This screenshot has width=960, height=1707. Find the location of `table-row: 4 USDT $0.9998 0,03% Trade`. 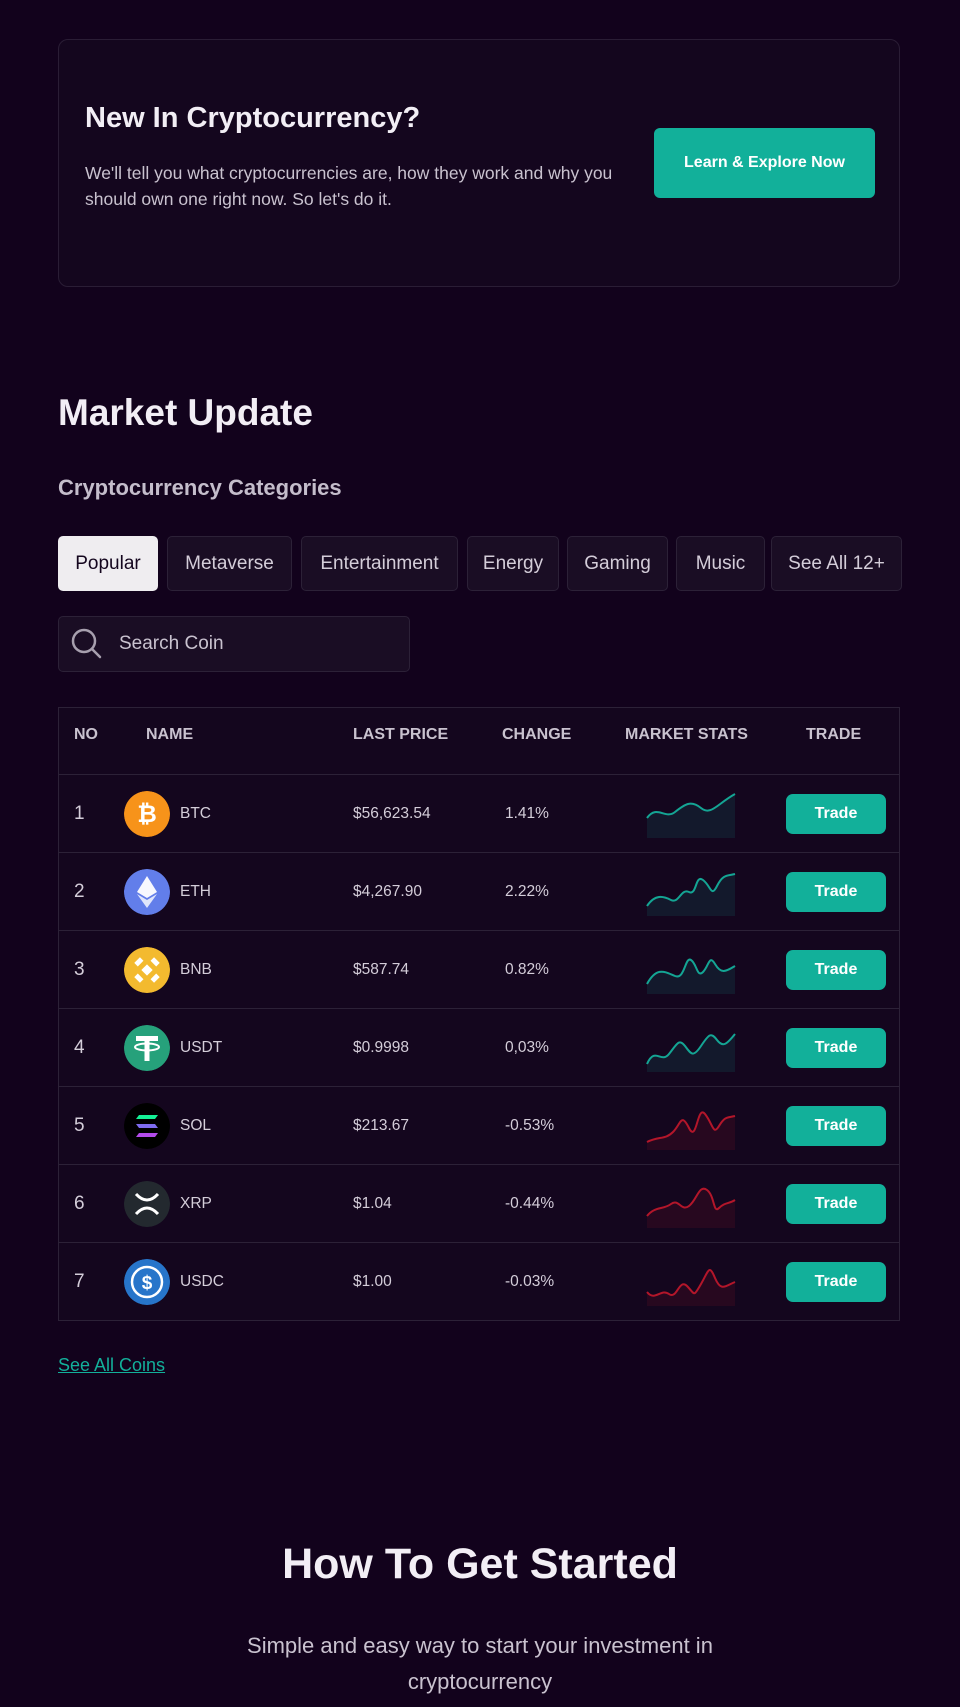

table-row: 4 USDT $0.9998 0,03% Trade is located at coordinates (479, 1048).